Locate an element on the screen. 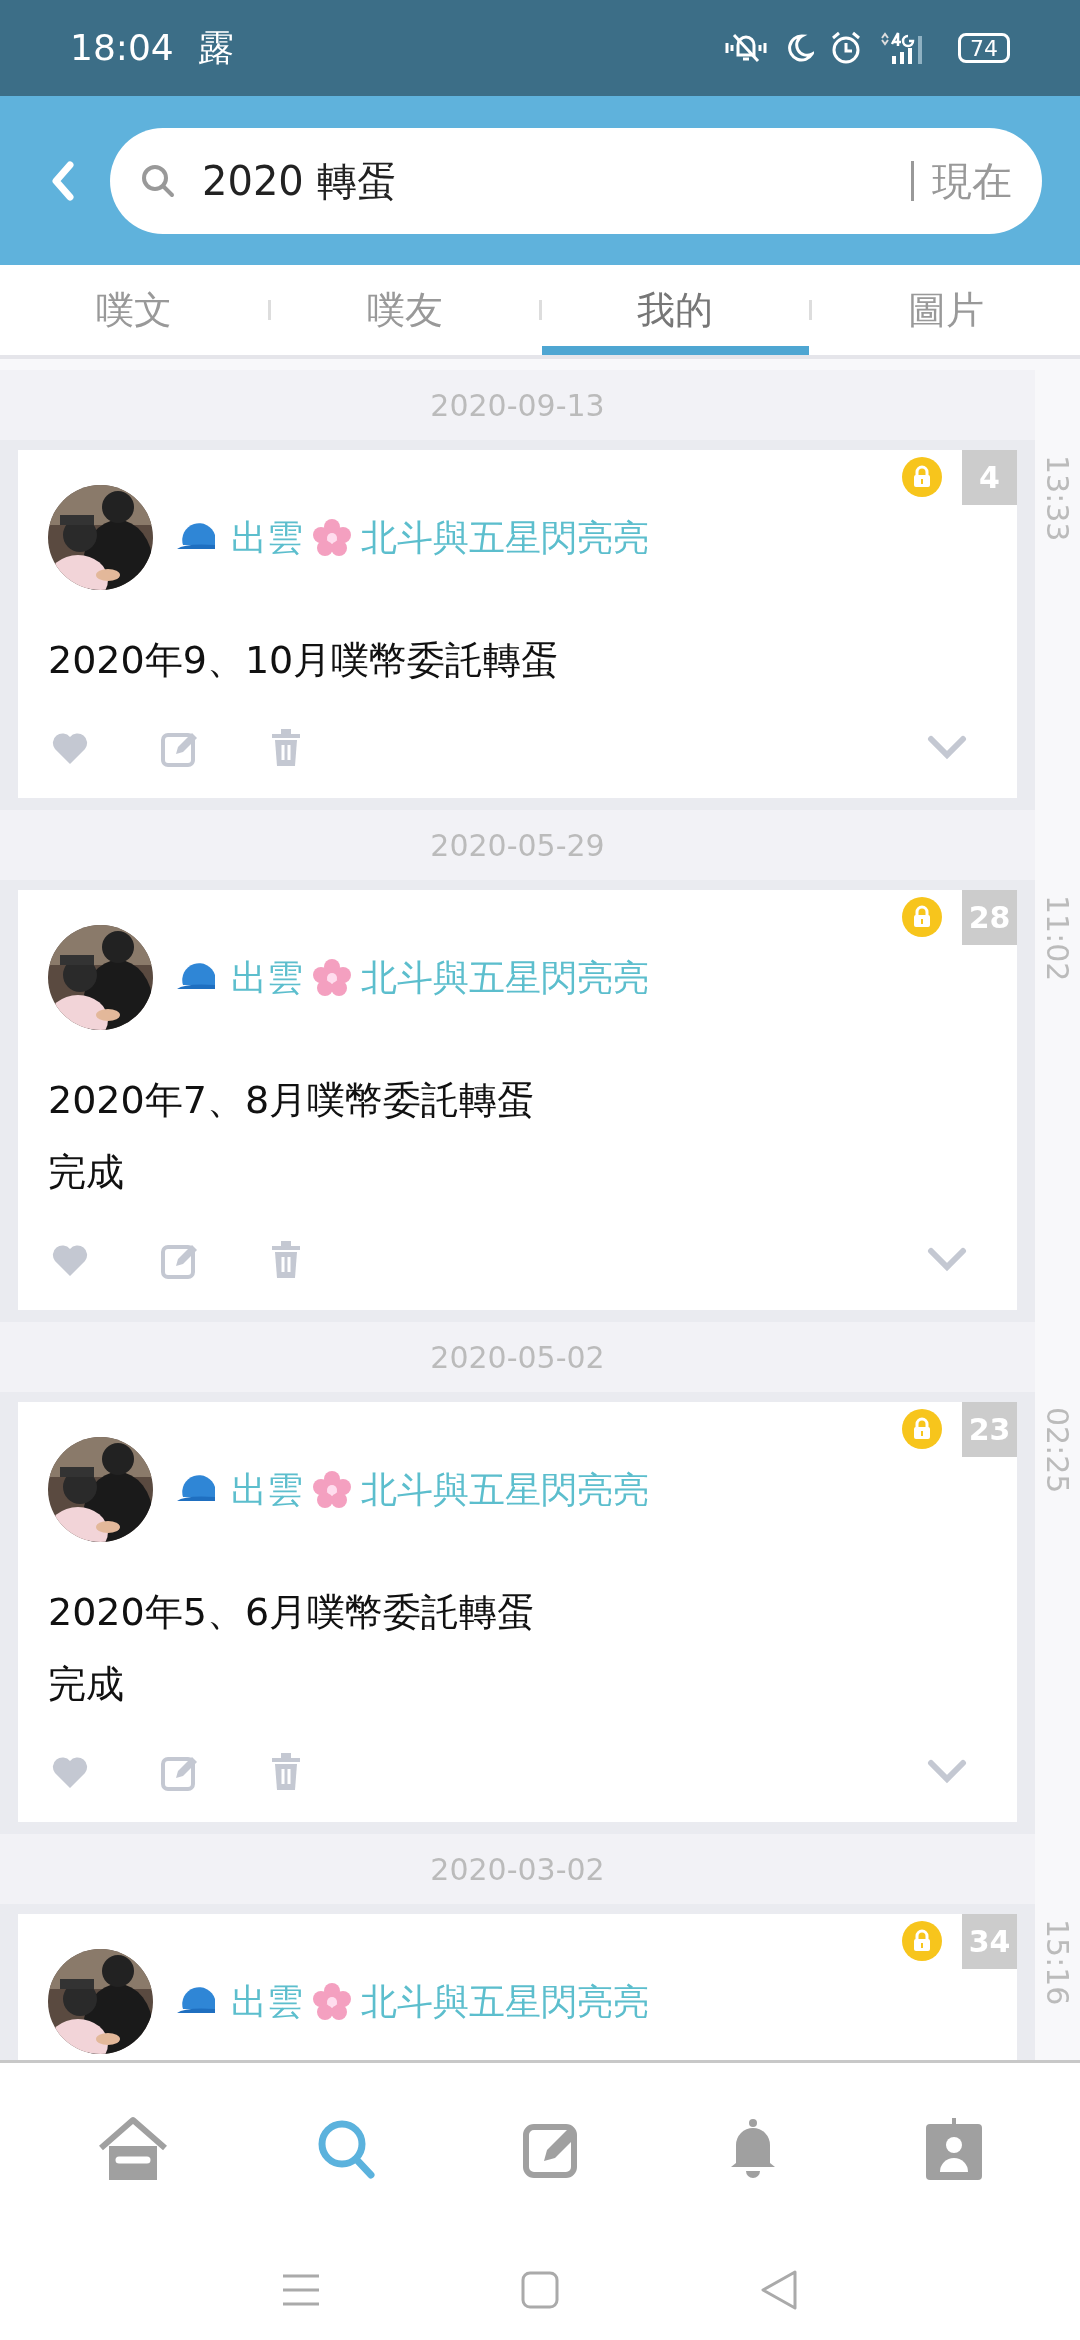 This screenshot has width=1080, height=2340. square-icon is located at coordinates (540, 2290).